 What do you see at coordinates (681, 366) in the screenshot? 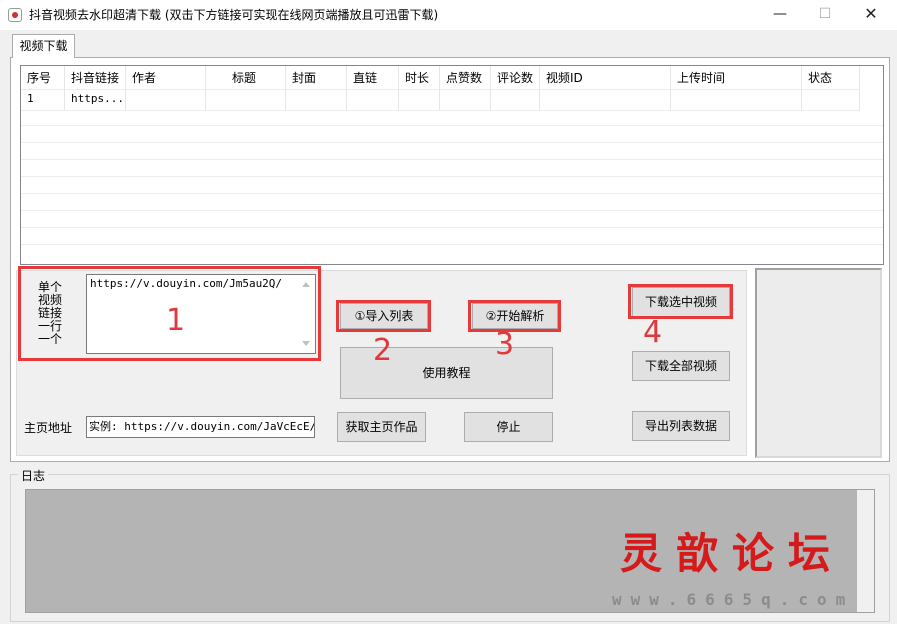
I see `download-all-button: 下载全部视频` at bounding box center [681, 366].